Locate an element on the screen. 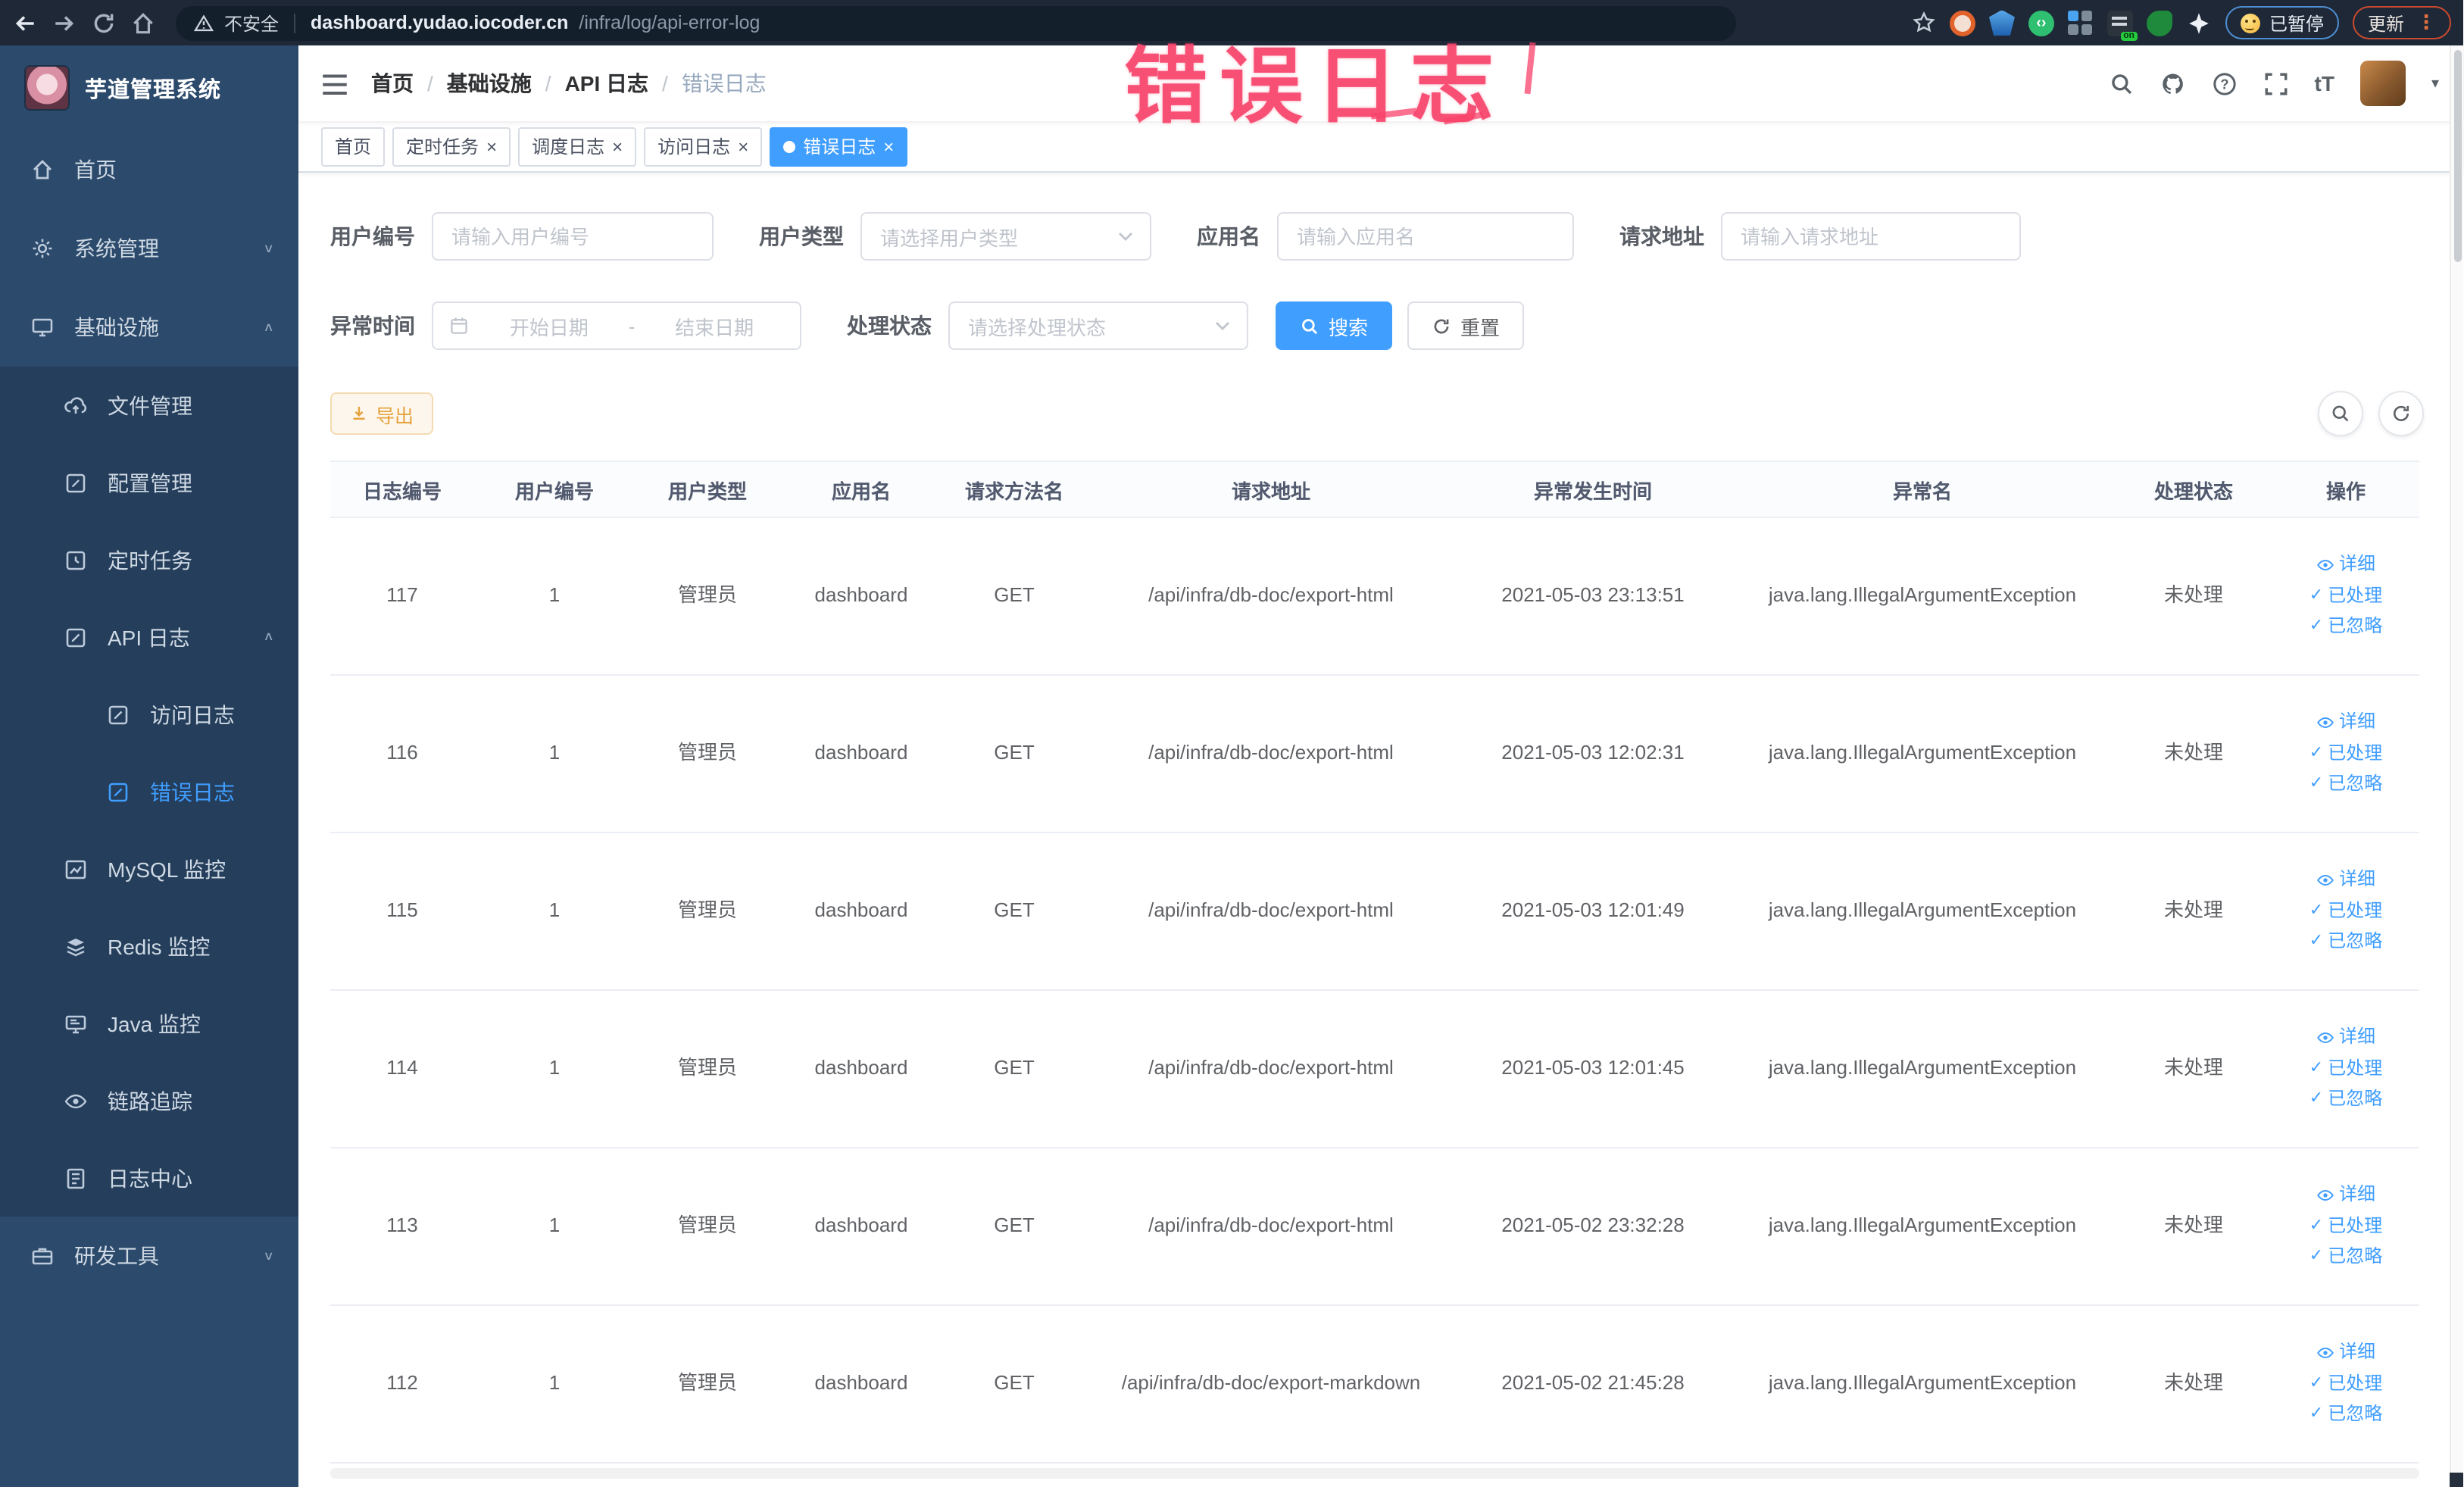 This screenshot has width=2464, height=1487. refresh-table-button is located at coordinates (2401, 413).